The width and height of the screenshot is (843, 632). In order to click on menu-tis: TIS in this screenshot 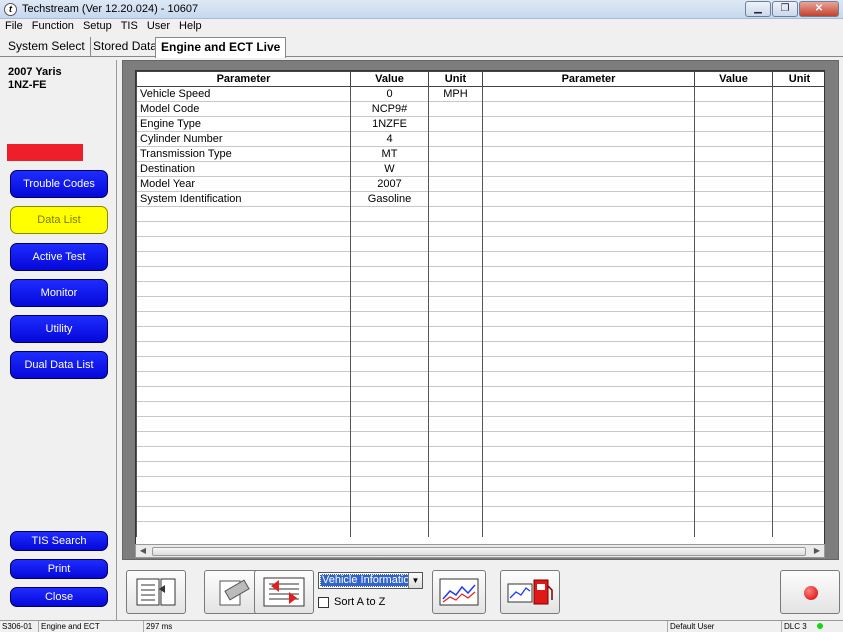, I will do `click(129, 26)`.